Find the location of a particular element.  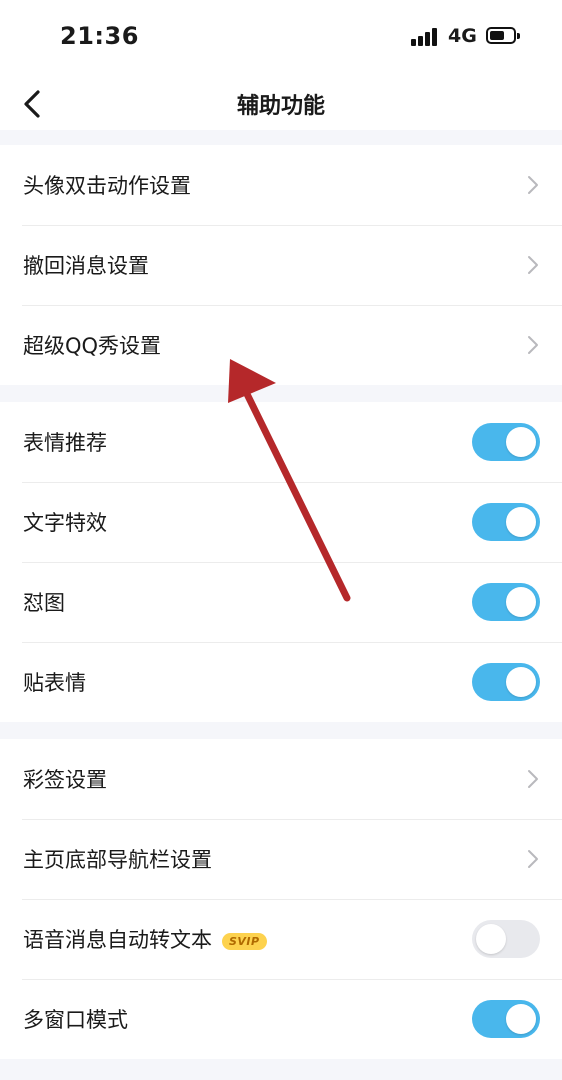

text-effects-toggle is located at coordinates (506, 522).